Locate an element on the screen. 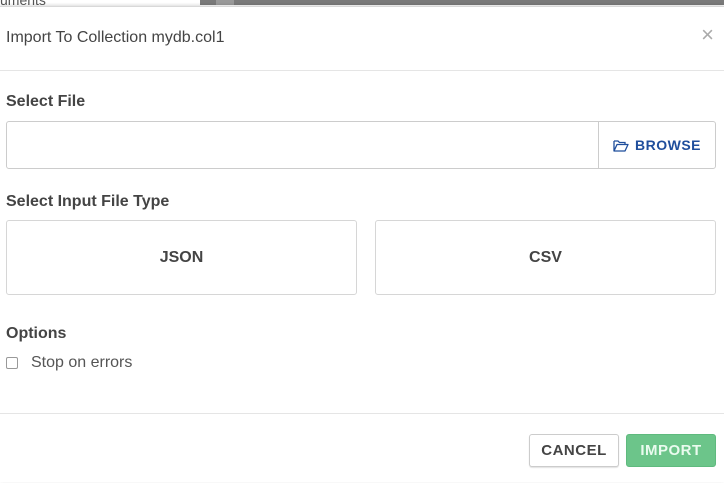 The image size is (724, 483). json-type-option: JSON is located at coordinates (181, 257).